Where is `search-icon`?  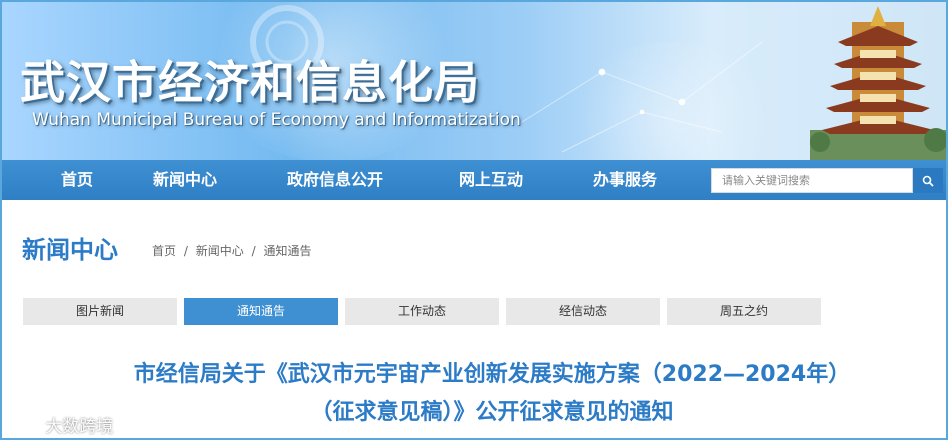 search-icon is located at coordinates (928, 181).